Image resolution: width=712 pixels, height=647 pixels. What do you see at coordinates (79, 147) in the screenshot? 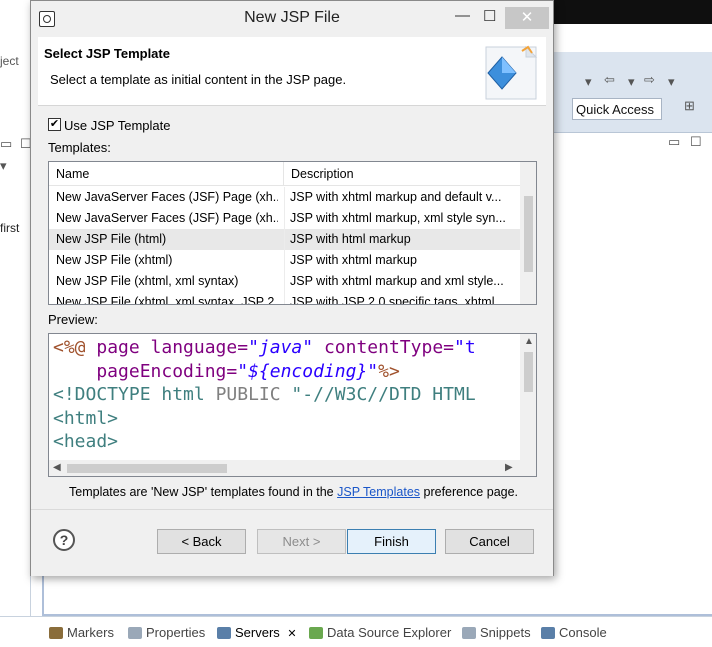
I see `templates-label: Templates:` at bounding box center [79, 147].